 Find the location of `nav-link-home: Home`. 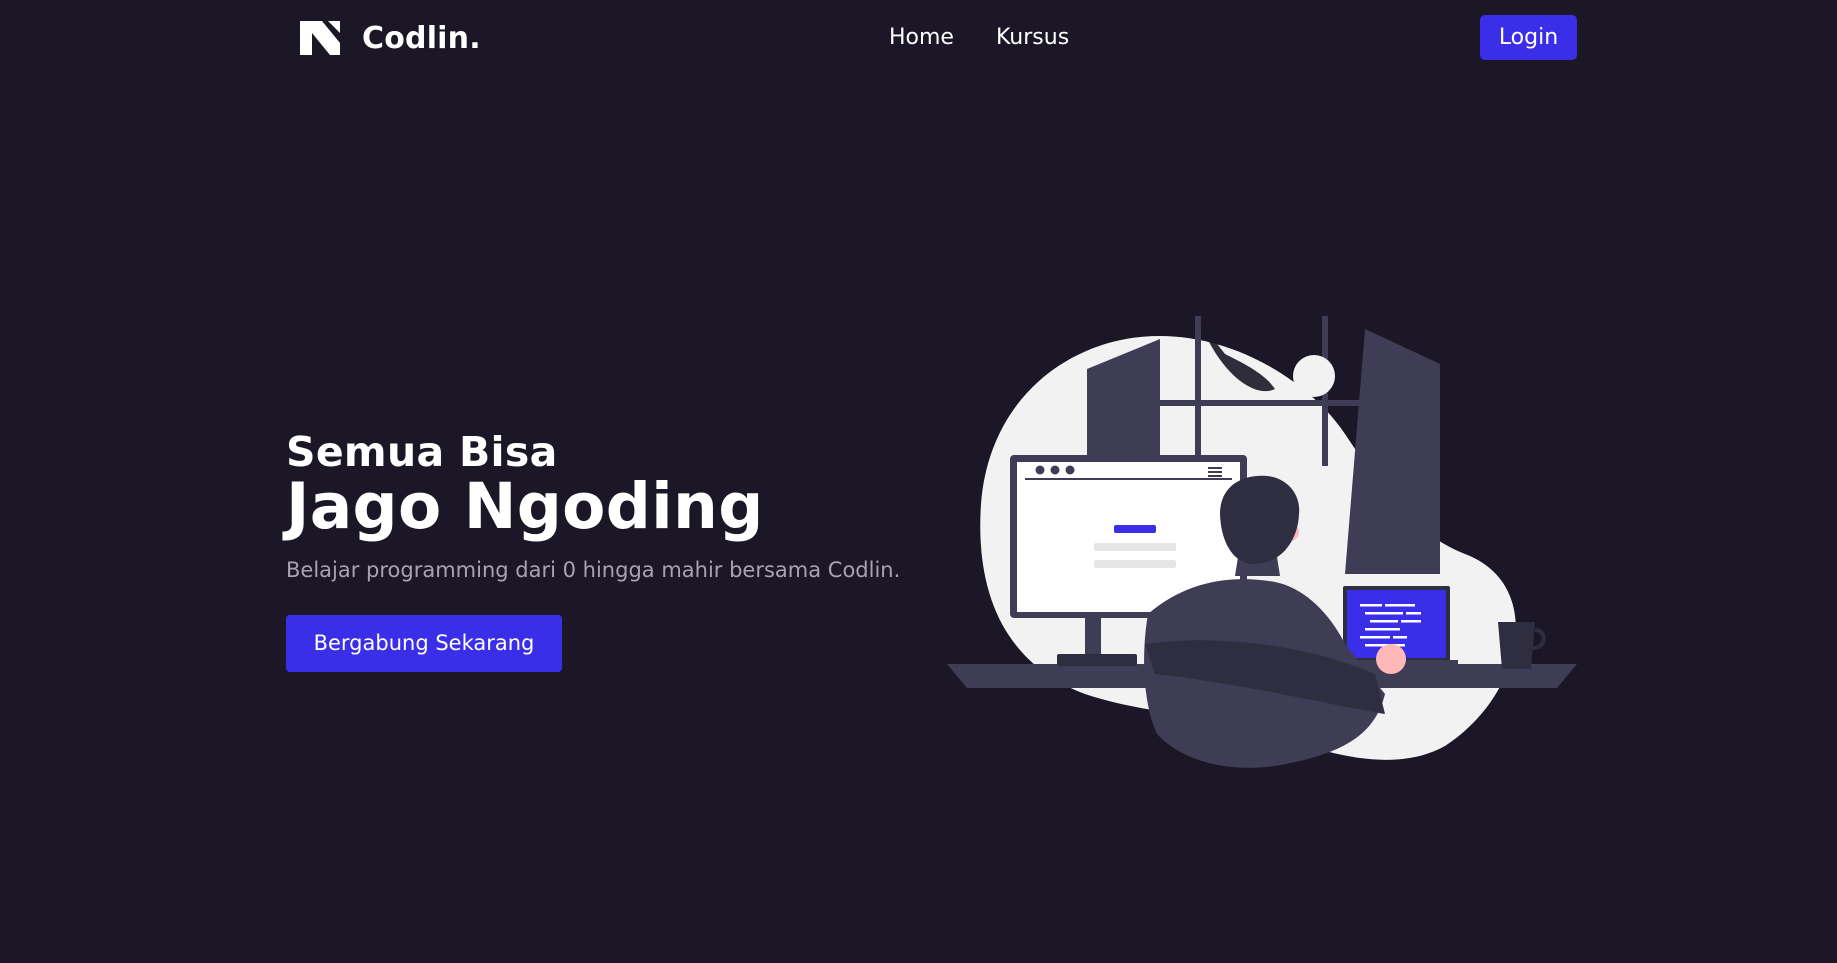

nav-link-home: Home is located at coordinates (921, 38).